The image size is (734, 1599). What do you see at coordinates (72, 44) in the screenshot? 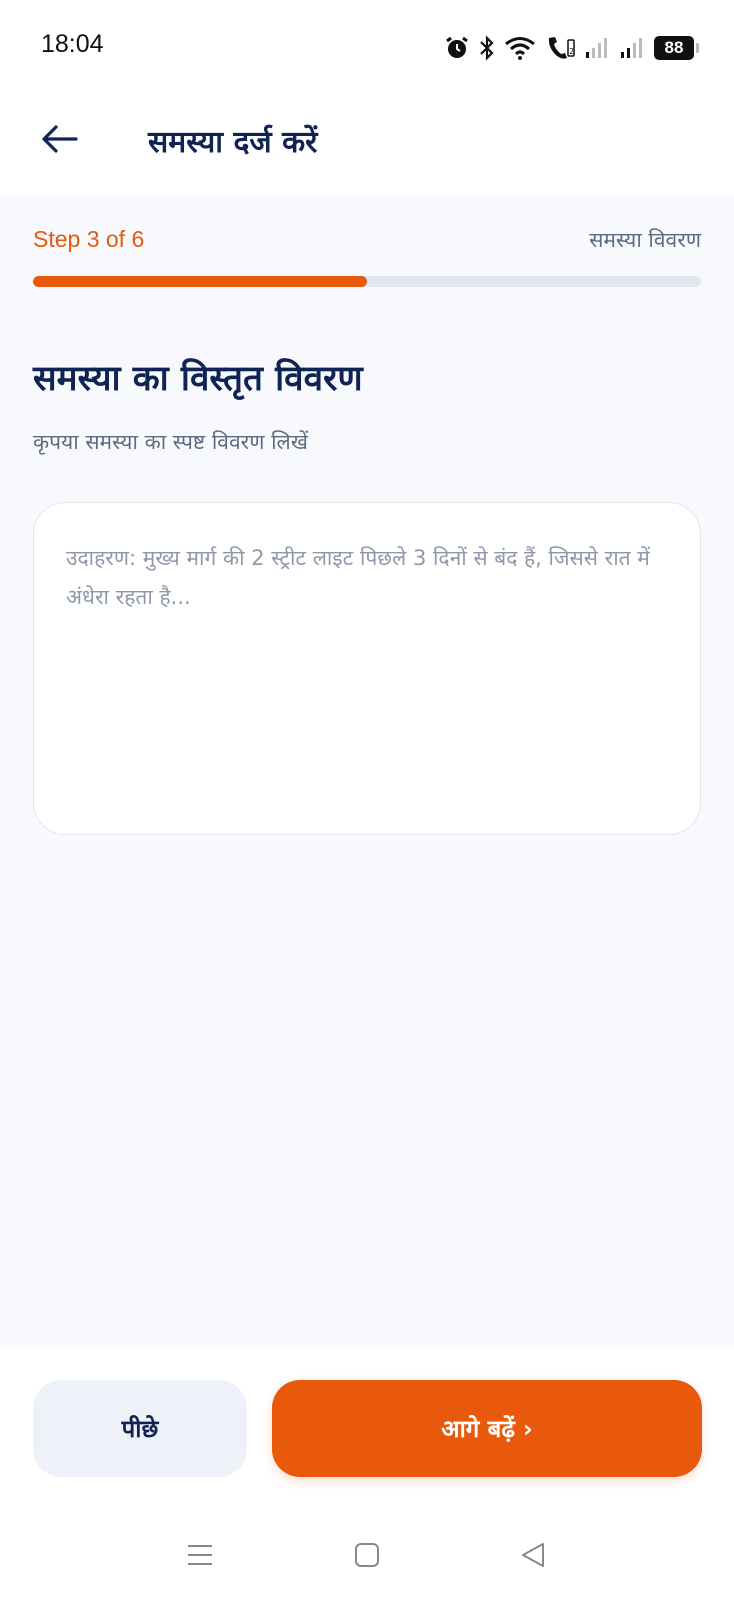
I see `status-time: 18:04` at bounding box center [72, 44].